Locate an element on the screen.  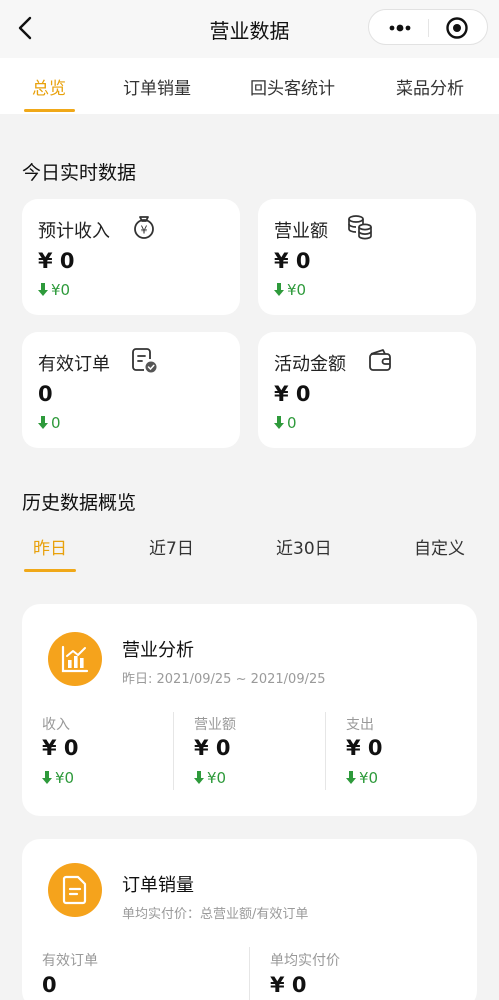
formula-note: 单均实付价：总营业额/有效订单 is located at coordinates (215, 914).